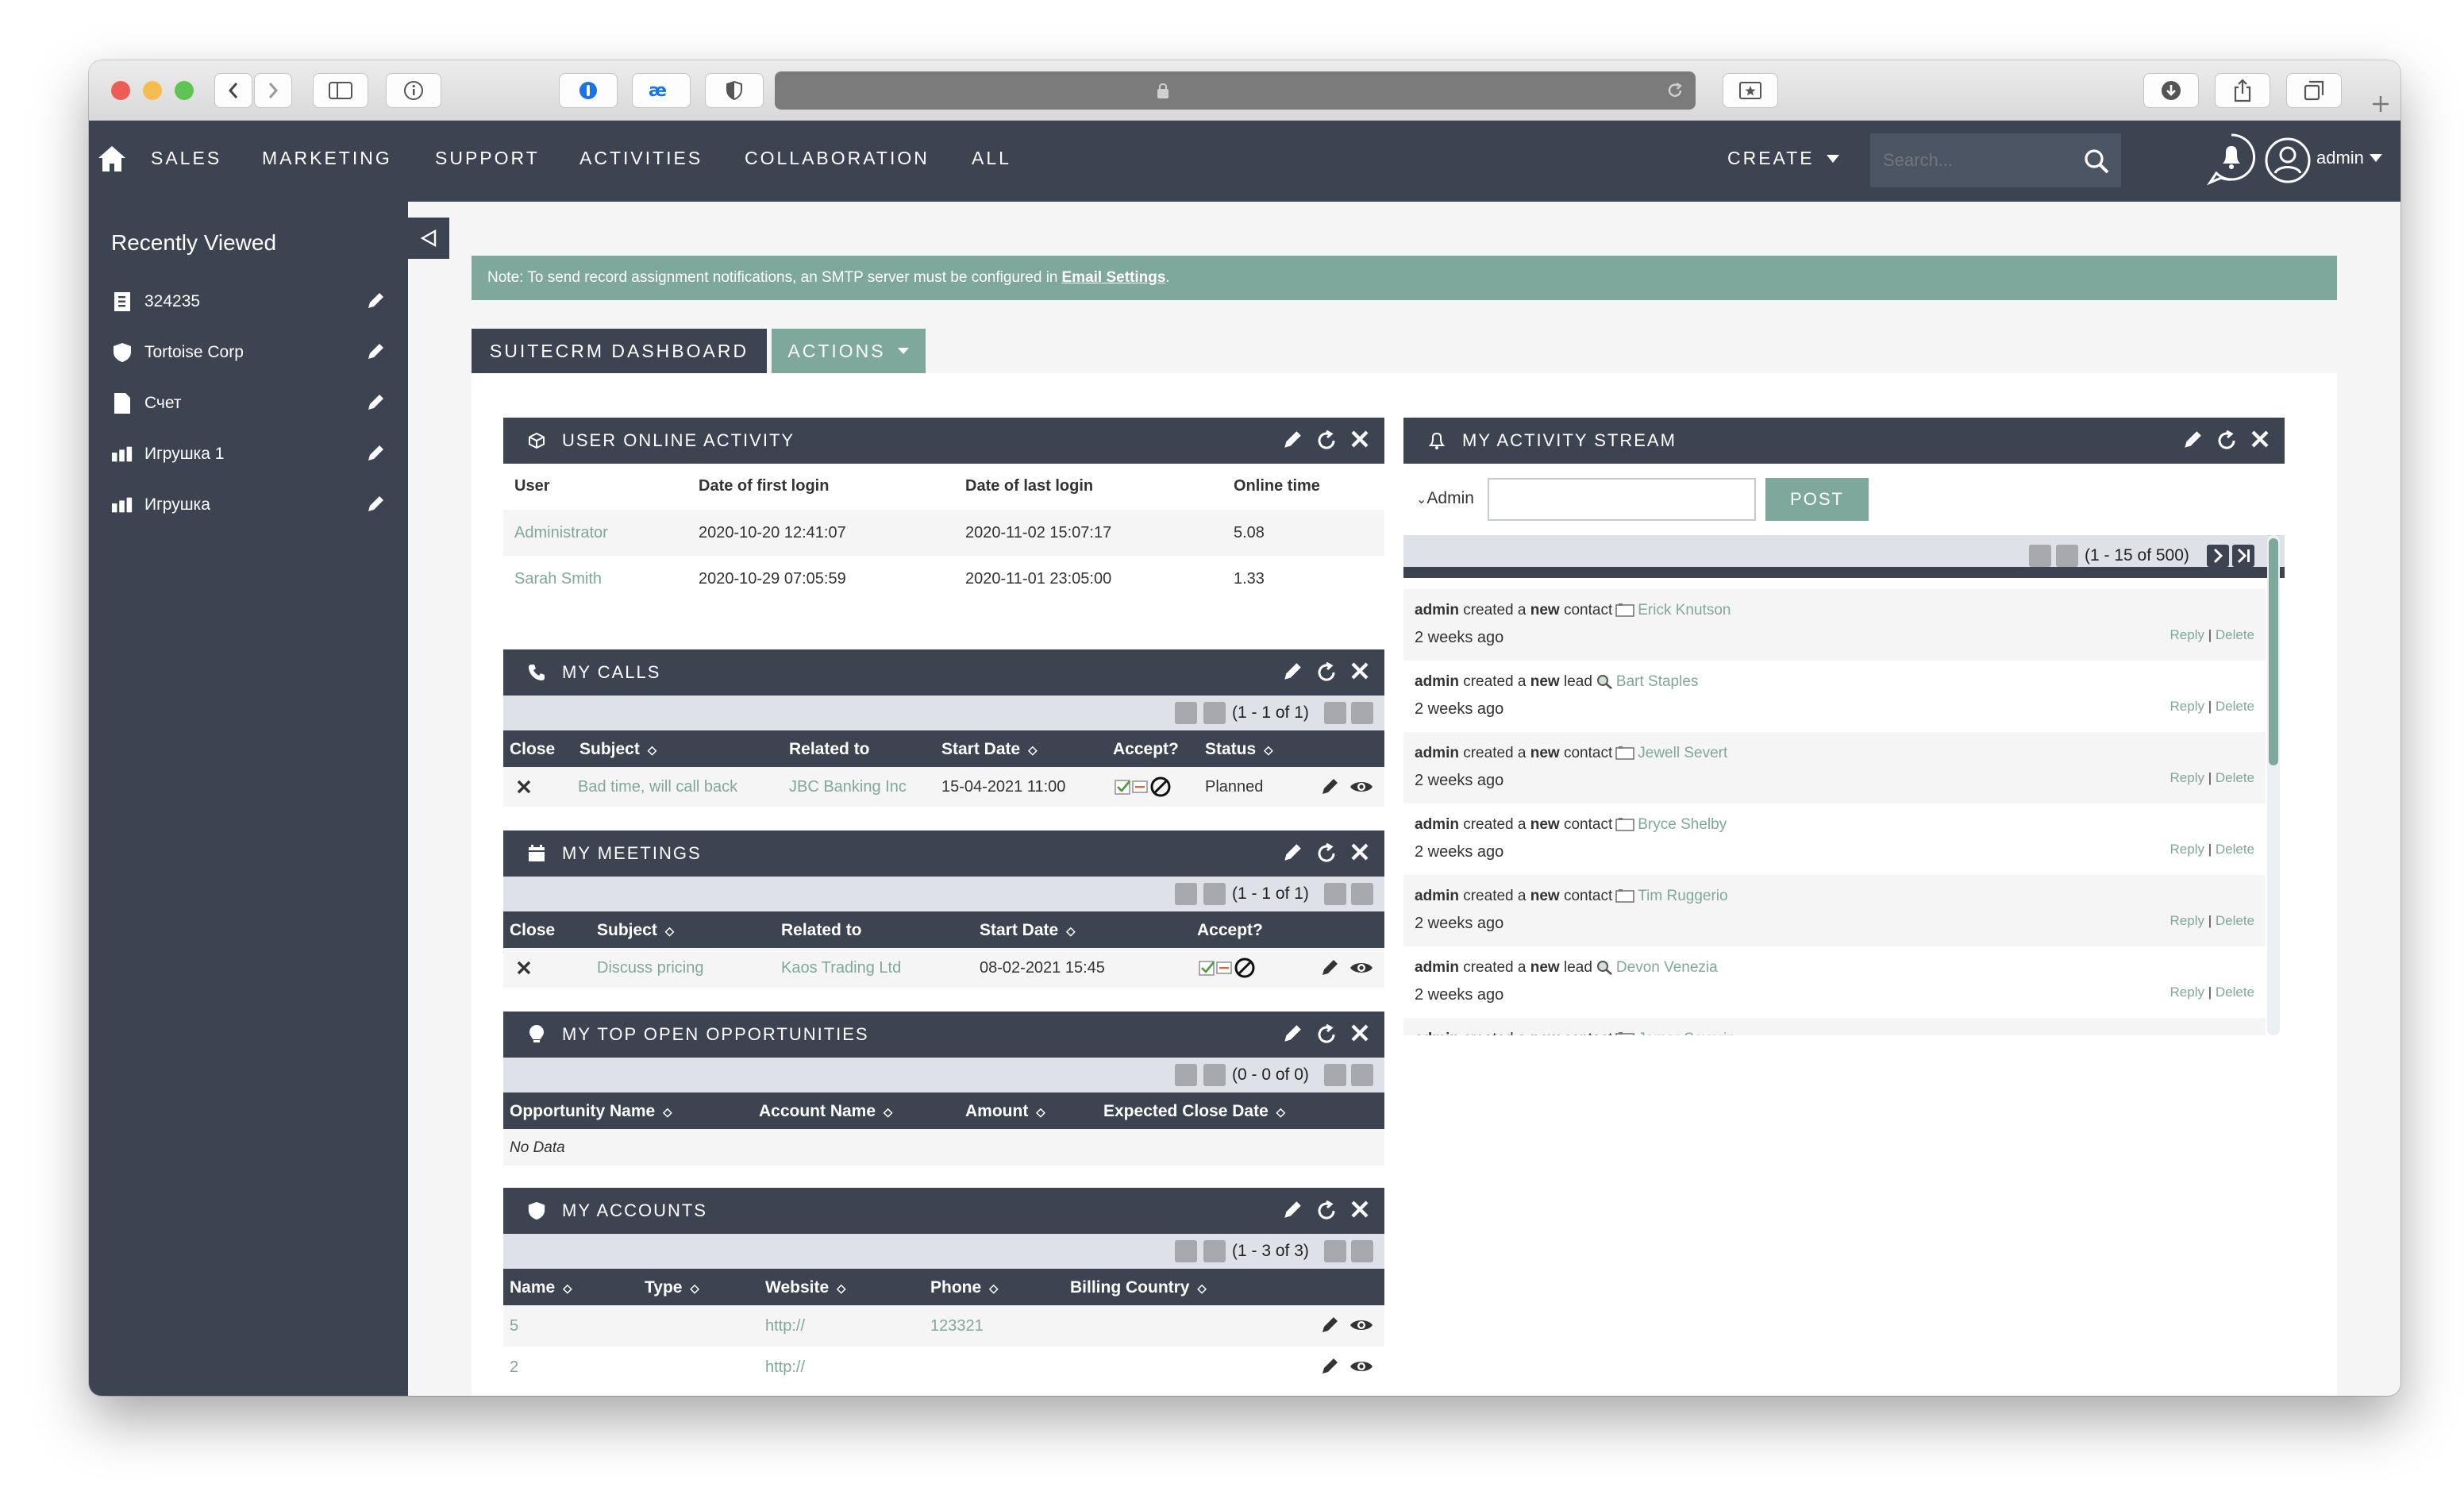 The width and height of the screenshot is (2464, 1499). I want to click on sidebar-toggle-button, so click(340, 90).